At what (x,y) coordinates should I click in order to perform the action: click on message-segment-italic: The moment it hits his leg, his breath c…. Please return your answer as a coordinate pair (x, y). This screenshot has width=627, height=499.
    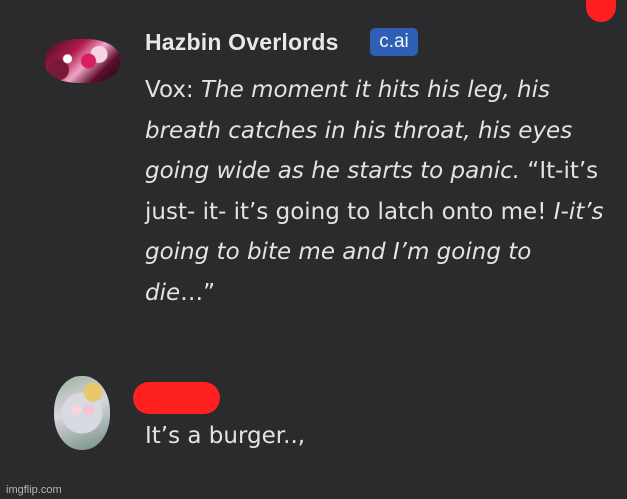
    Looking at the image, I should click on (359, 130).